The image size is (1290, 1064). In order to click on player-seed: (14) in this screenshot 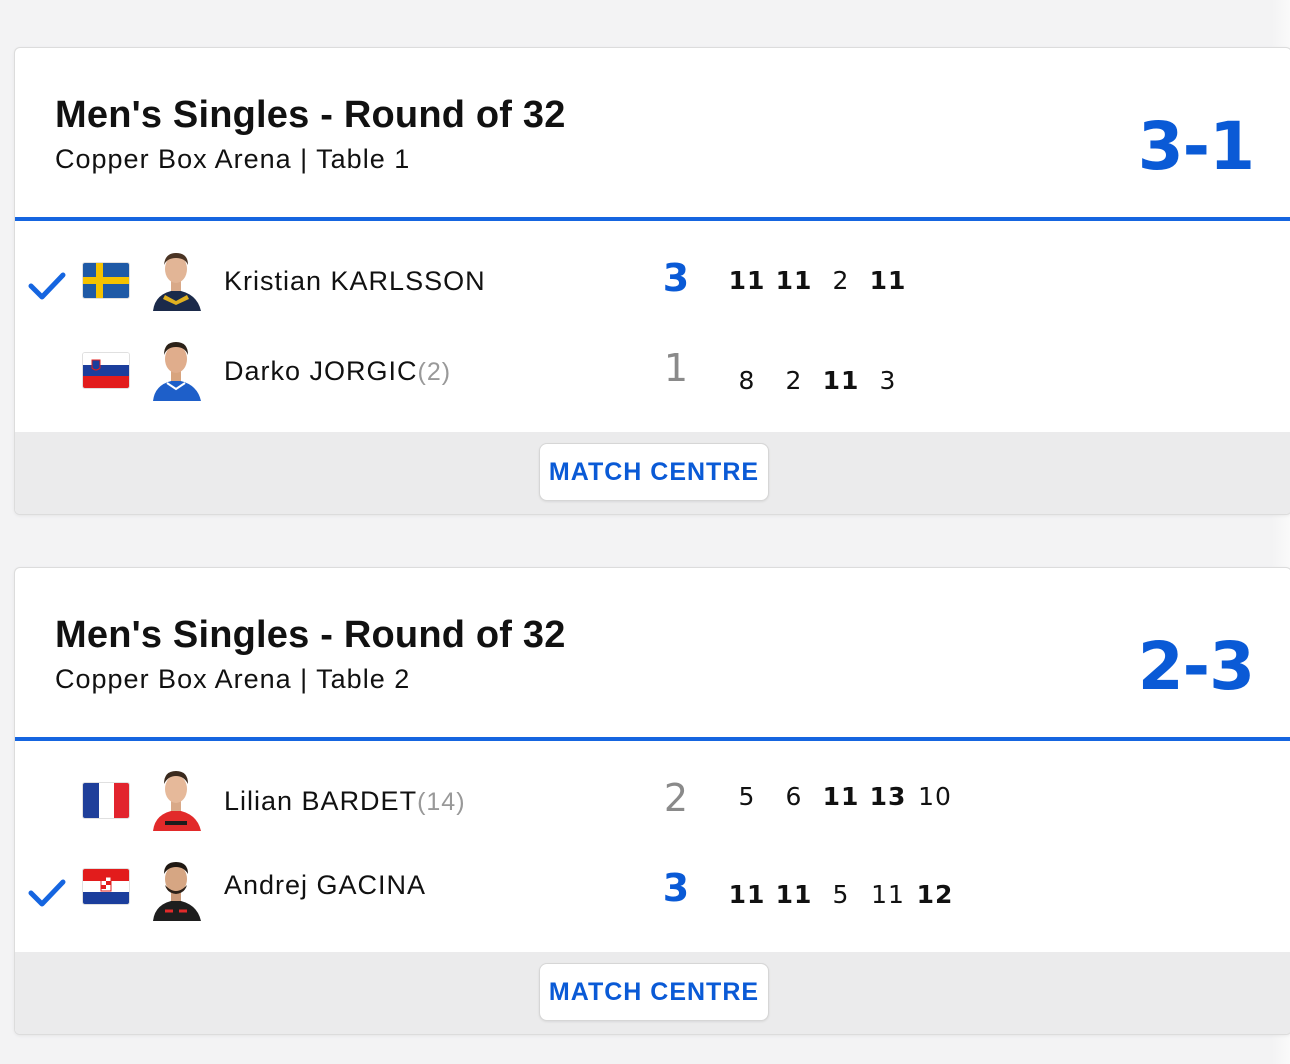, I will do `click(441, 802)`.